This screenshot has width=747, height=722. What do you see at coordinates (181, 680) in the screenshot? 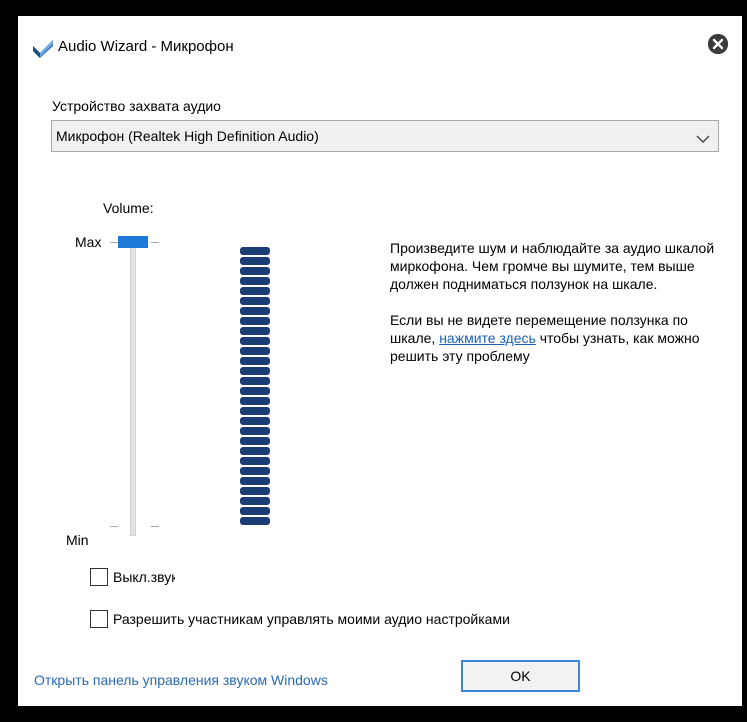
I see `windows-sound-settings-link: Открыть панель управления звуком Windows` at bounding box center [181, 680].